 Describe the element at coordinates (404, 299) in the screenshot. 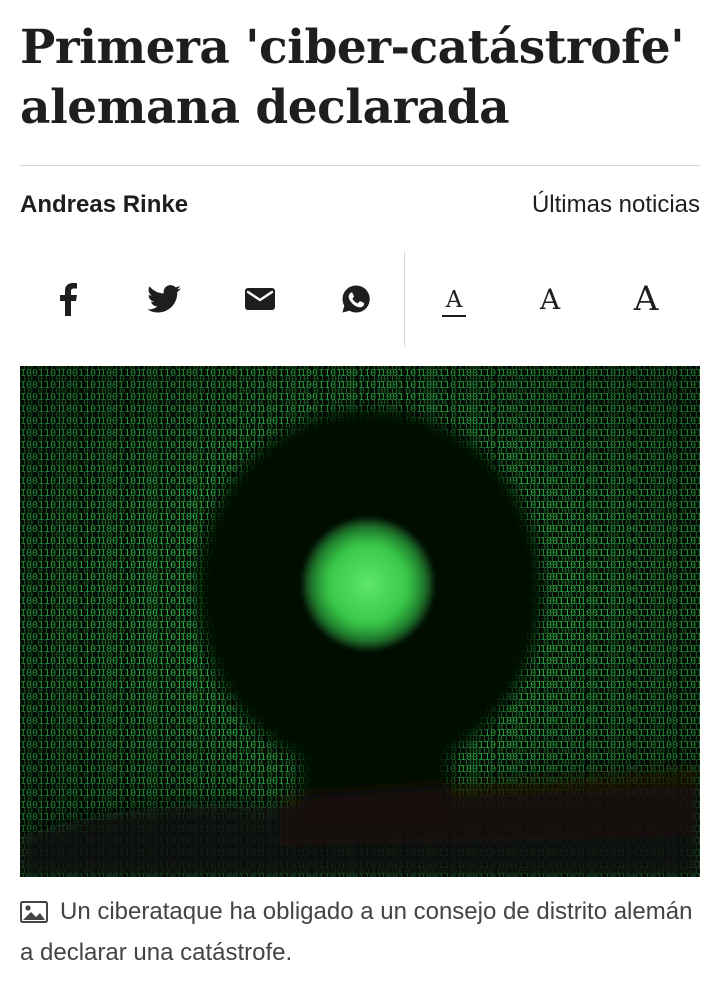

I see `toolbar-divider` at that location.